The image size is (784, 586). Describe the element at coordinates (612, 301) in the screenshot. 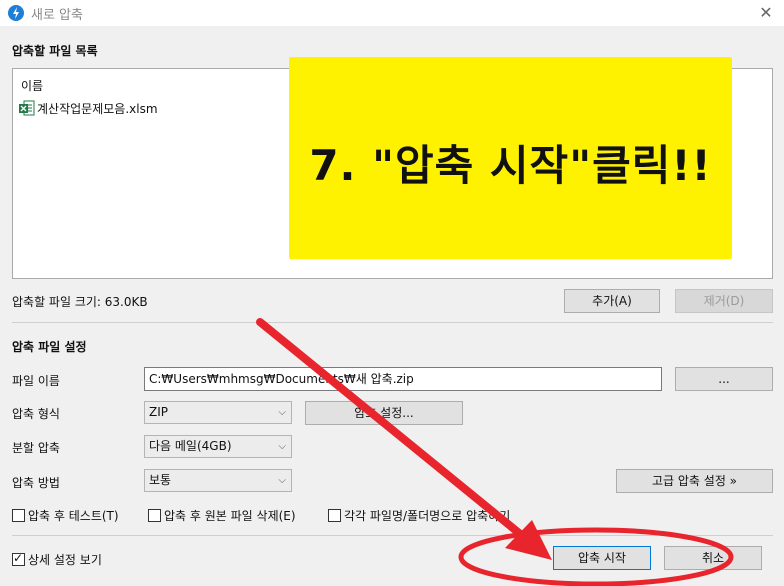

I see `add-button: 추가(A)` at that location.